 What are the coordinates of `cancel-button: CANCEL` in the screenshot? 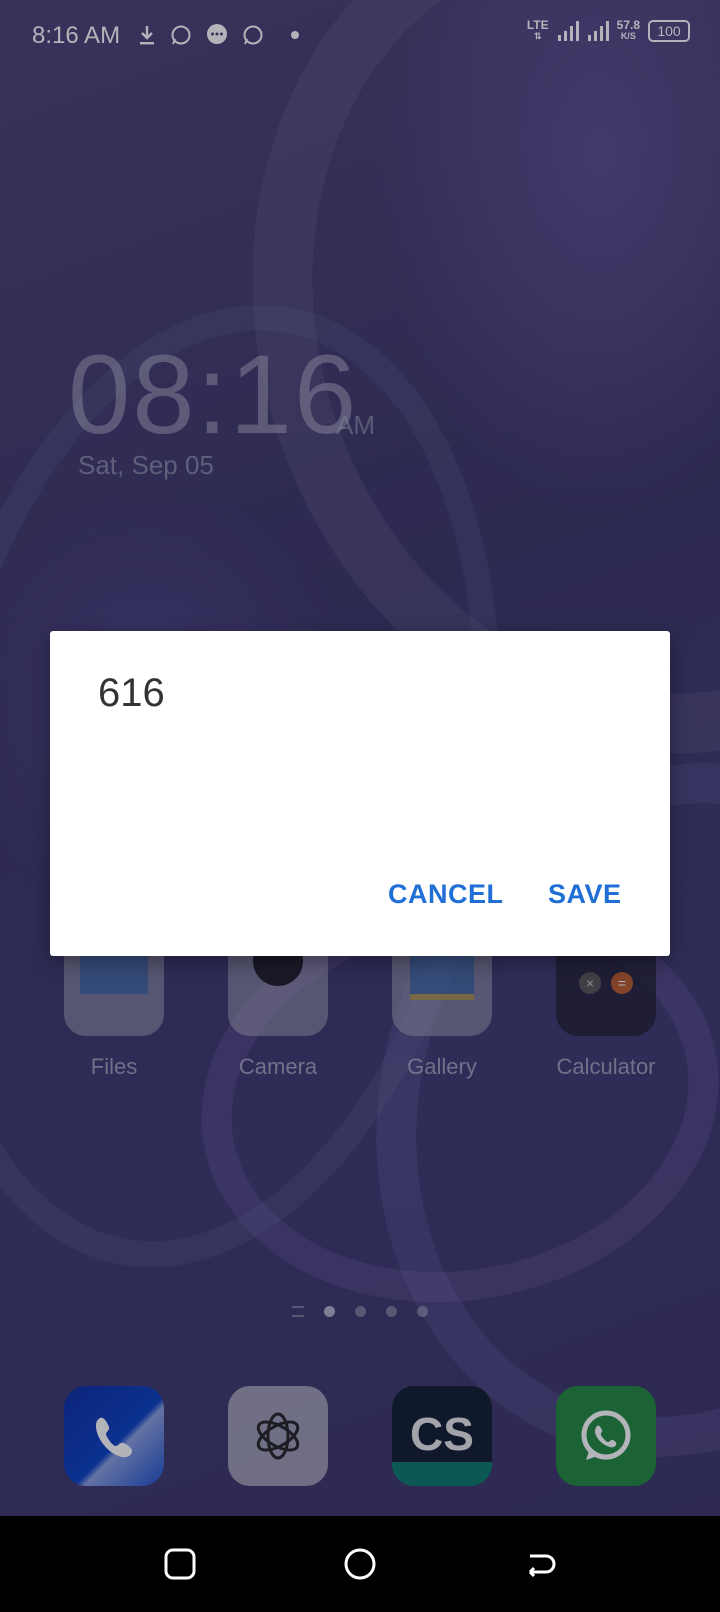 It's located at (446, 894).